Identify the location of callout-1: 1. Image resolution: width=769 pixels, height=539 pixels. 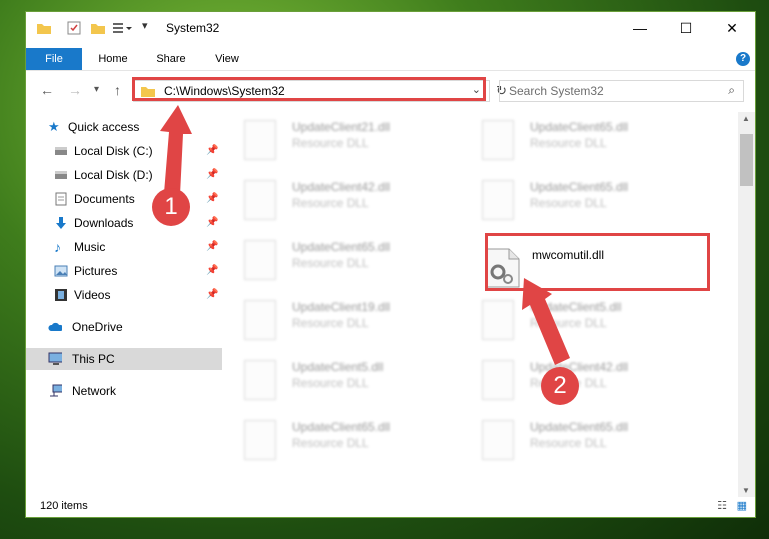
(171, 207).